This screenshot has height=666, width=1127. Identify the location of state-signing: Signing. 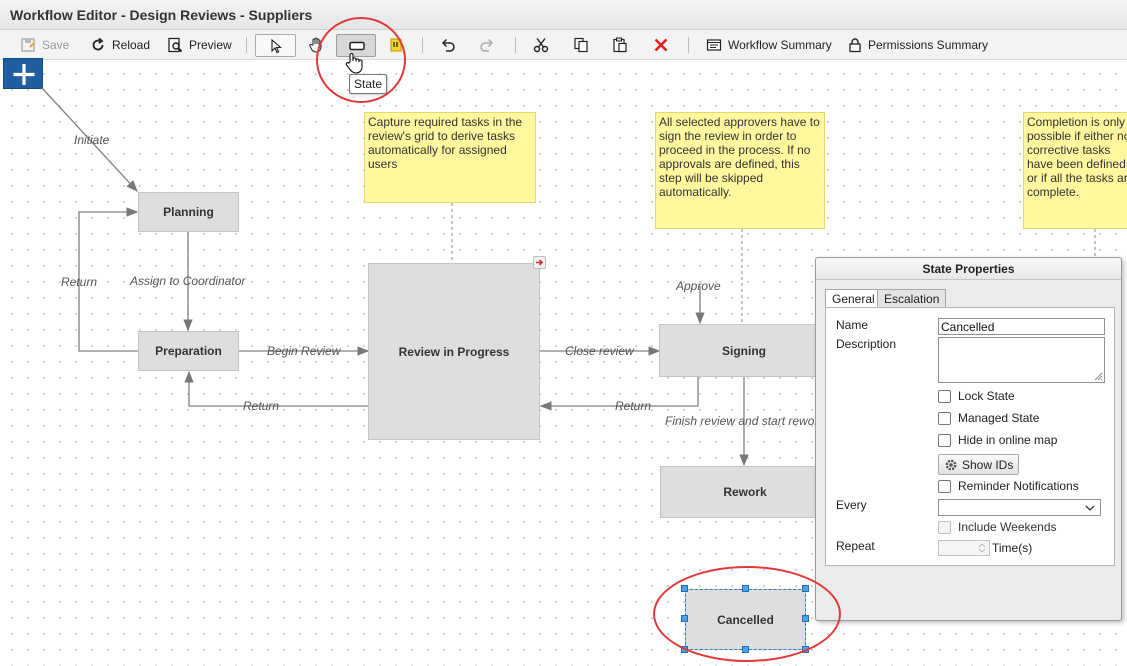
(744, 350).